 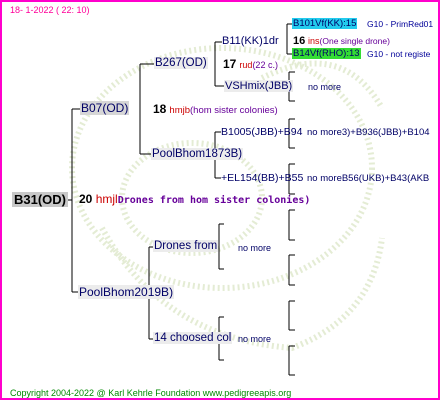 I want to click on b07-num: 18, so click(x=160, y=109).